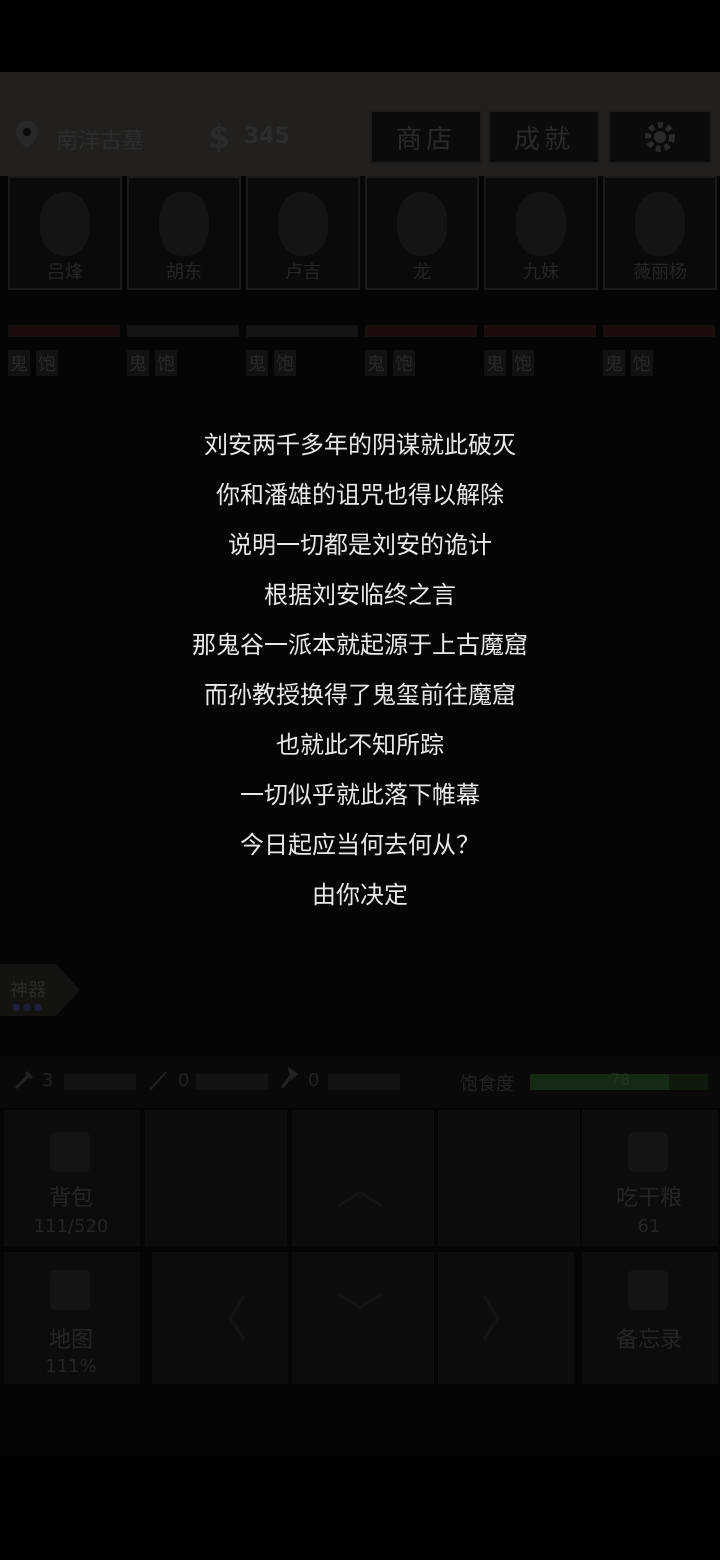 This screenshot has width=720, height=1560. What do you see at coordinates (27, 135) in the screenshot?
I see `location-pin-icon` at bounding box center [27, 135].